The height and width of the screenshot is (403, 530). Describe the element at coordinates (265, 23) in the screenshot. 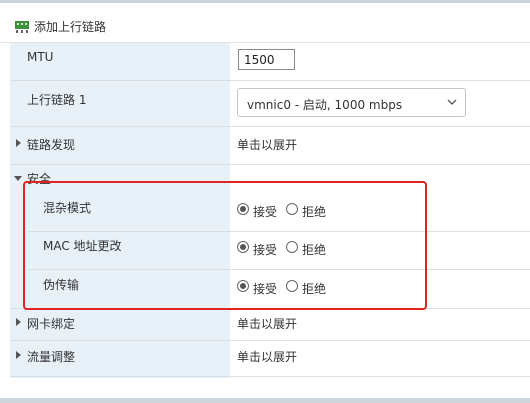

I see `dialog-header: 添加上行链路` at that location.